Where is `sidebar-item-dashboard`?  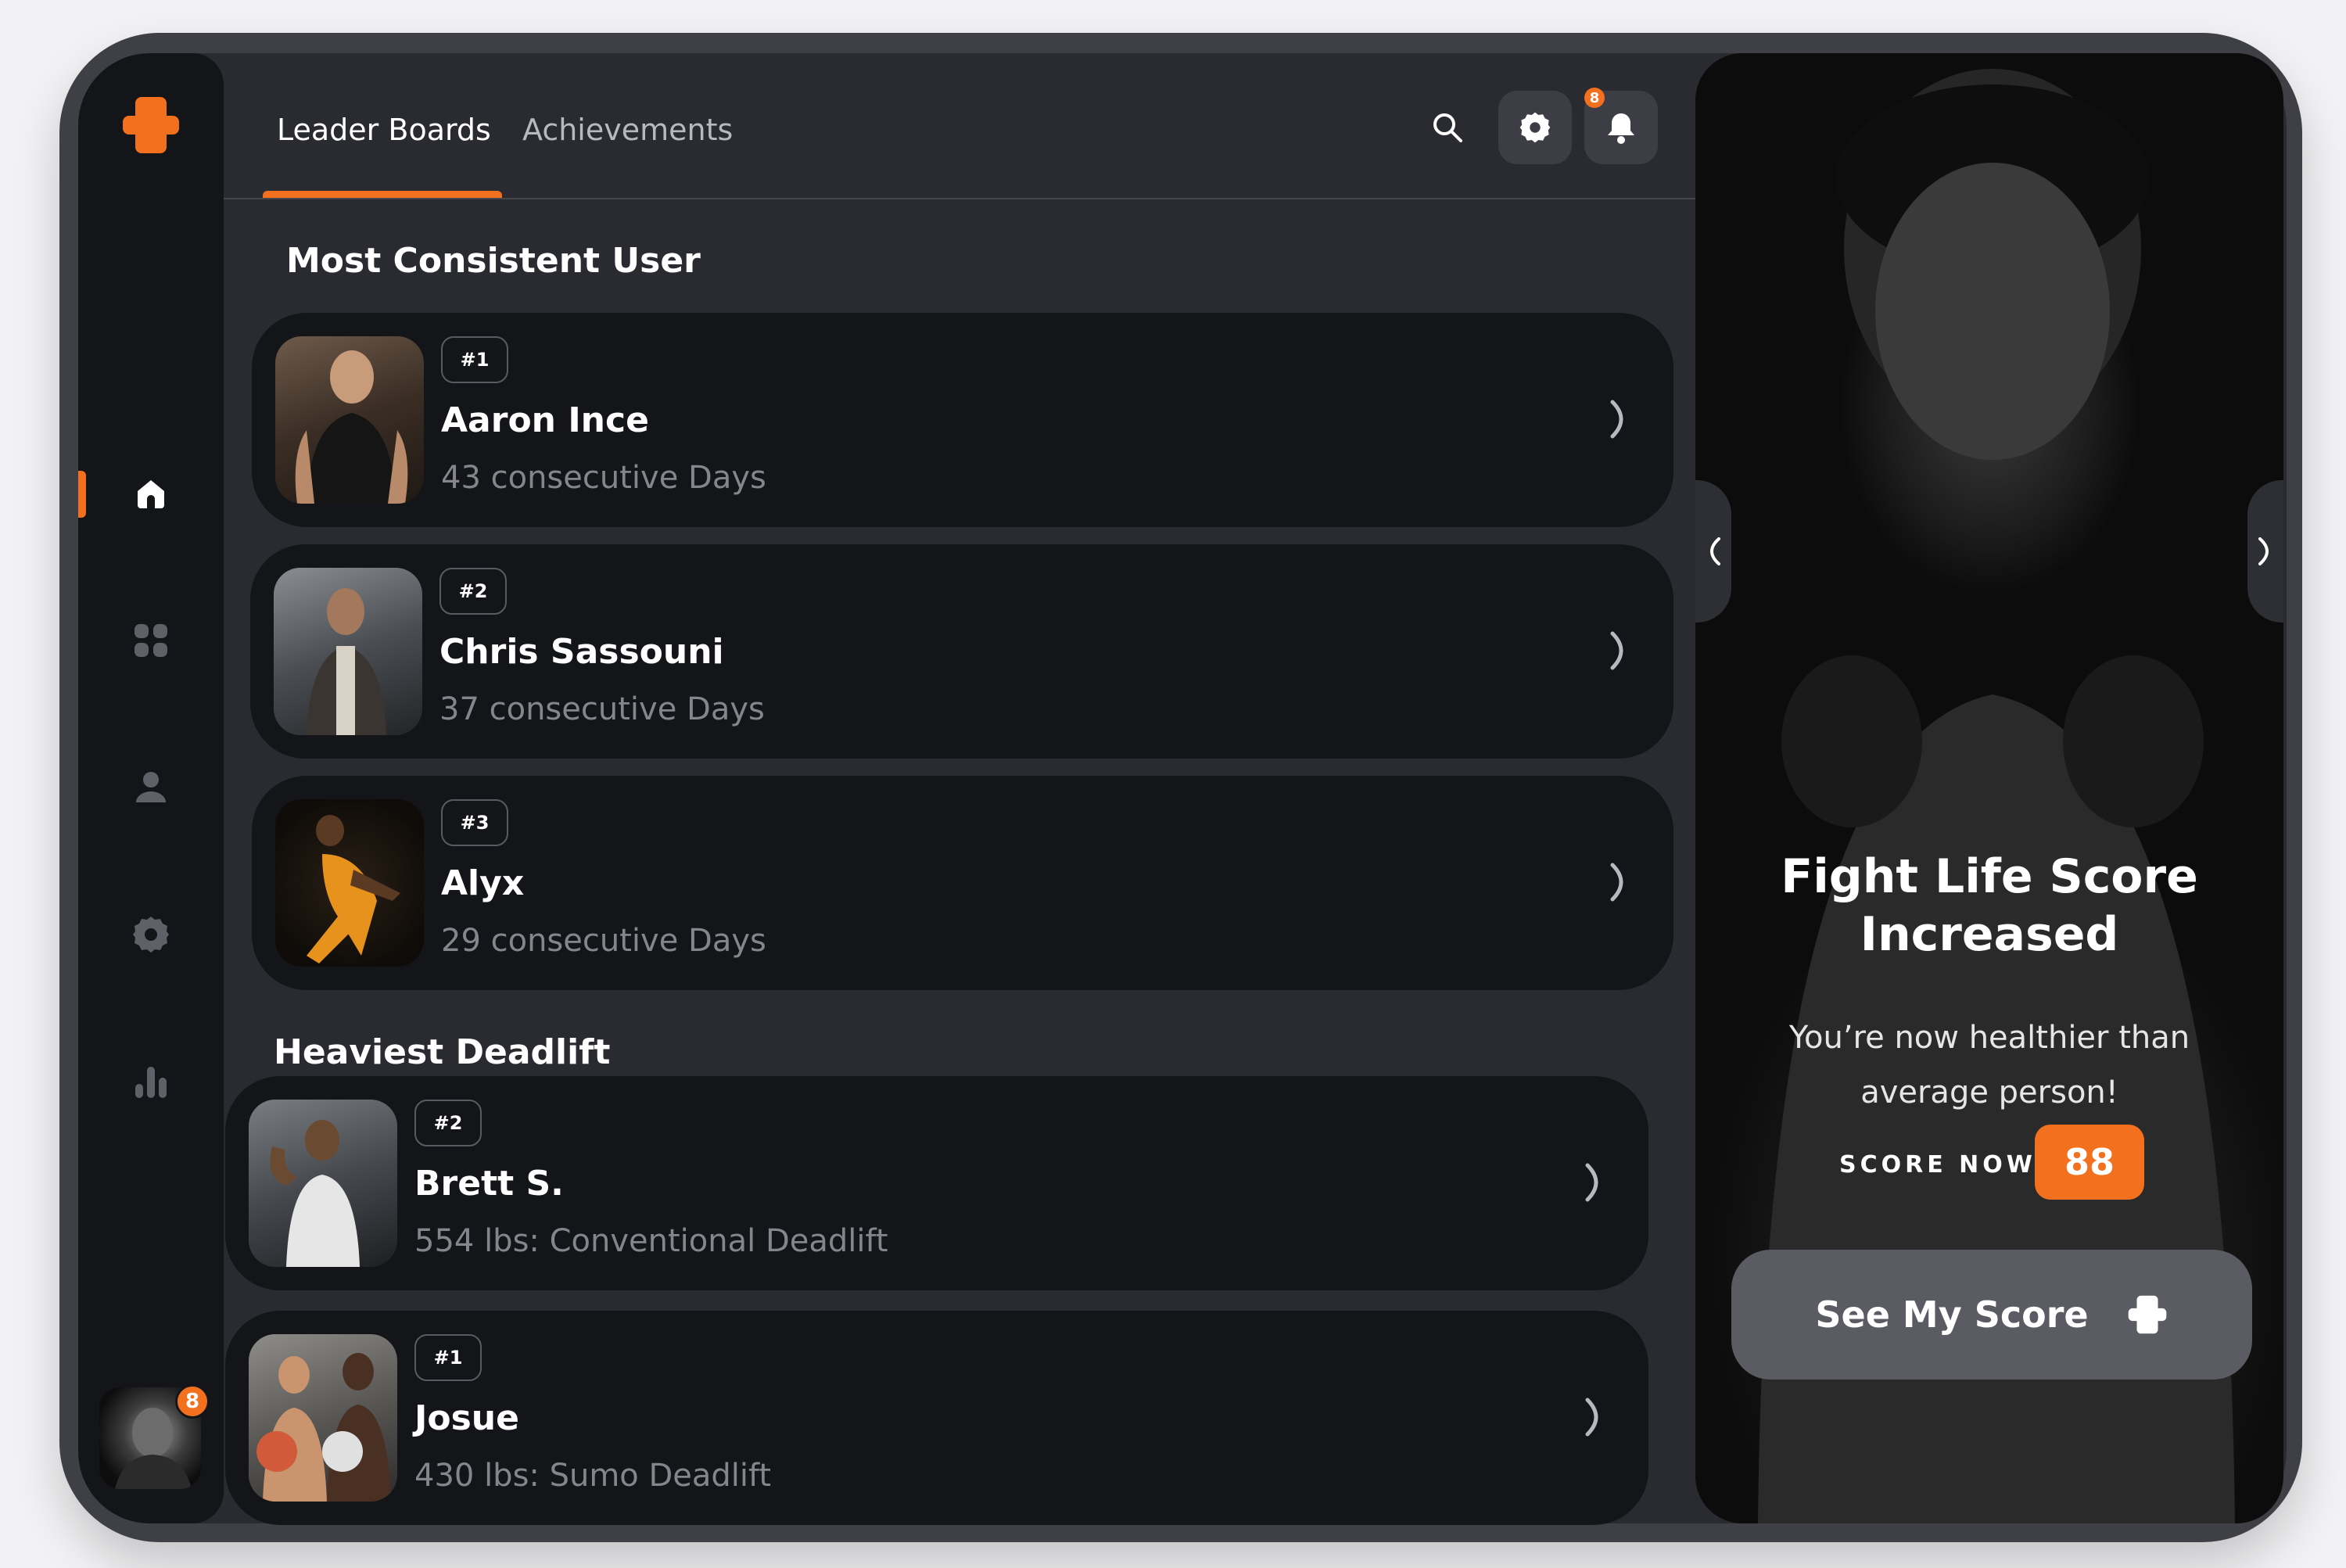
sidebar-item-dashboard is located at coordinates (151, 640).